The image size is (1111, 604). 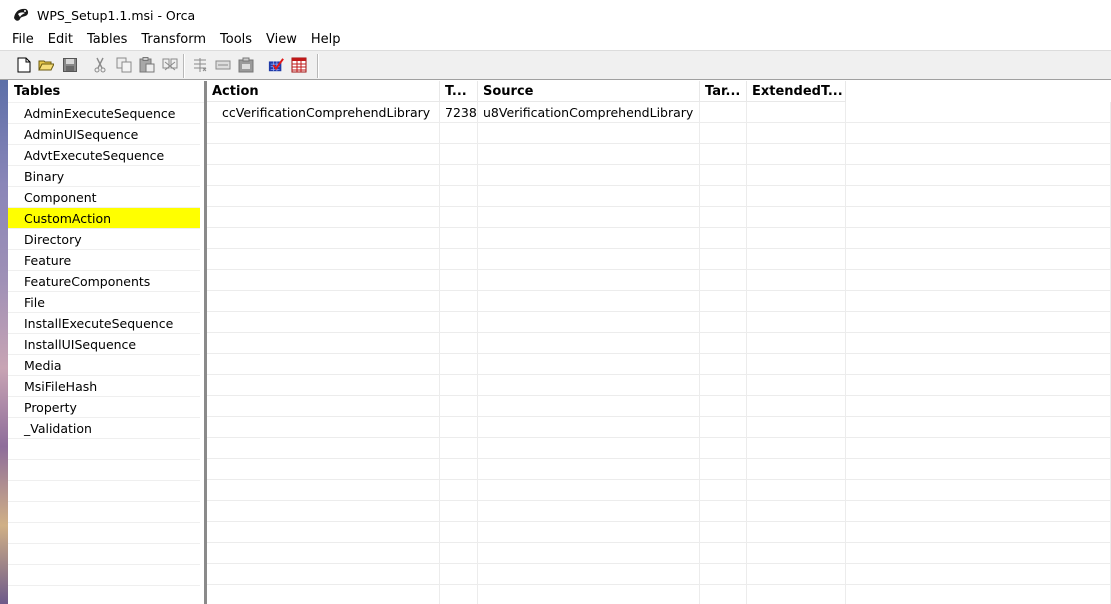 What do you see at coordinates (104, 113) in the screenshot?
I see `table-list-item: AdminExecuteSequence` at bounding box center [104, 113].